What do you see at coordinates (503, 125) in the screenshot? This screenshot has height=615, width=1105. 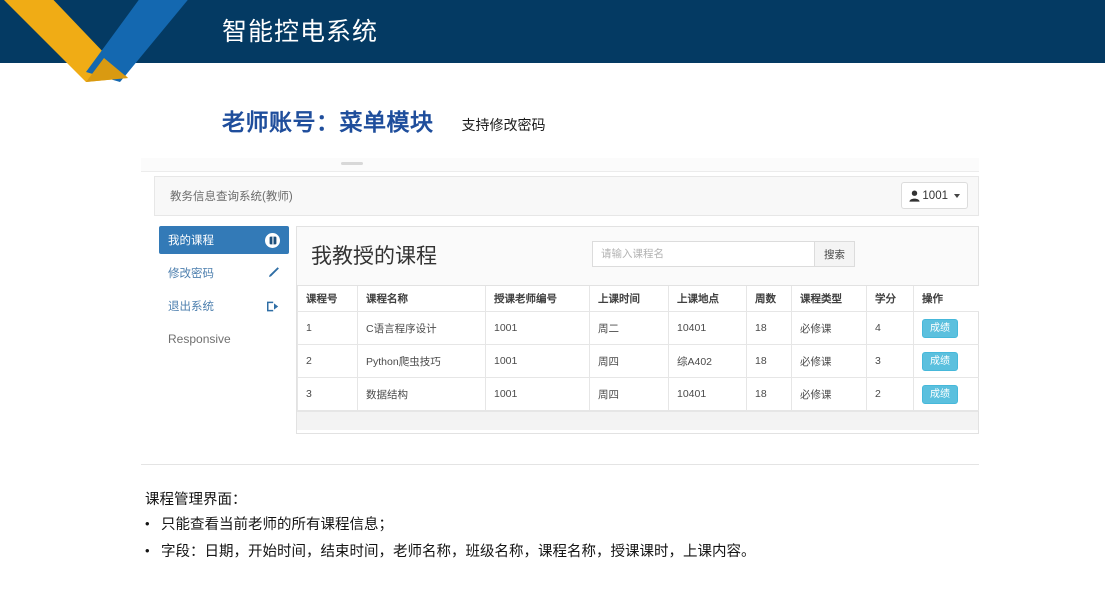 I see `slide-subtitle: 支持修改密码` at bounding box center [503, 125].